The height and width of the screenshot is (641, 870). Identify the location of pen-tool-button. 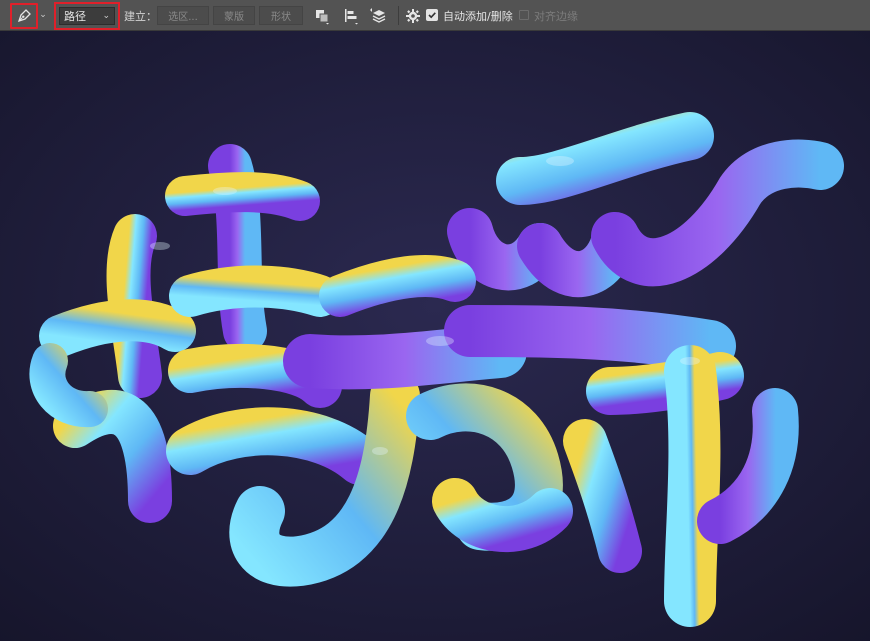
(24, 16).